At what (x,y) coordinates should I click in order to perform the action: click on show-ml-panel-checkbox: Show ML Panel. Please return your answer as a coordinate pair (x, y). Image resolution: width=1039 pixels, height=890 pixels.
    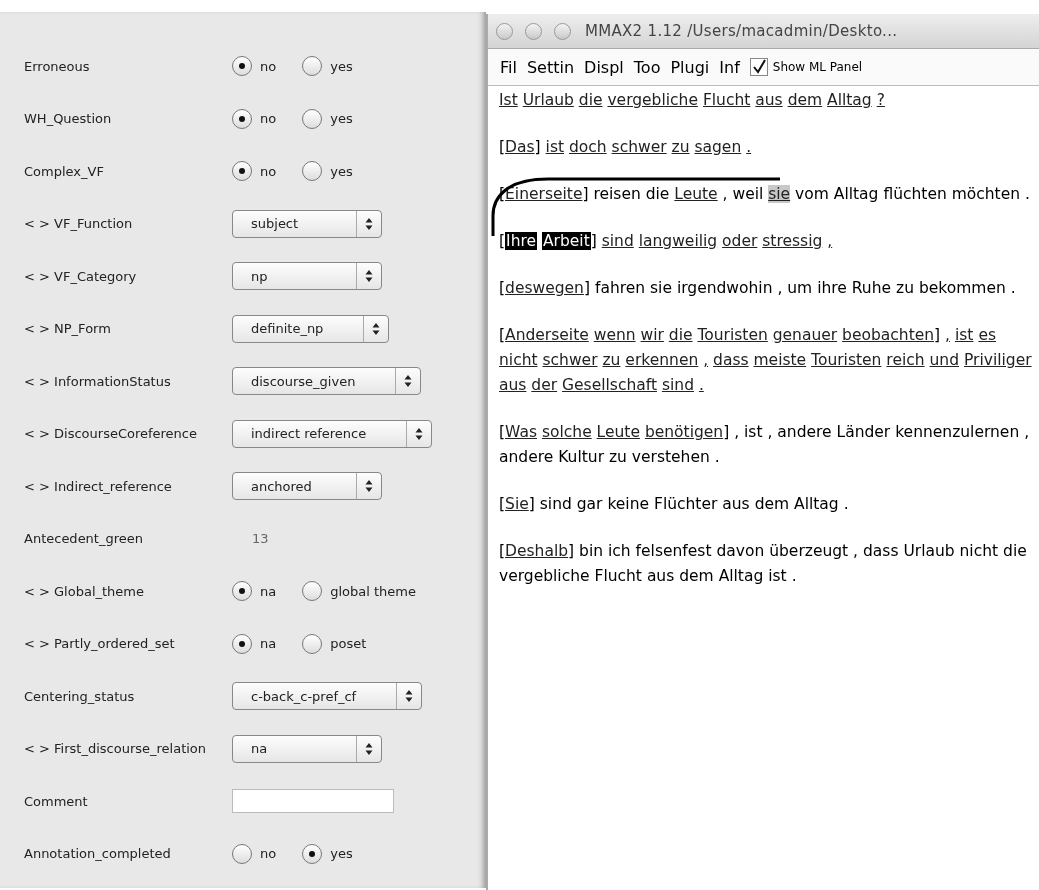
    Looking at the image, I should click on (806, 67).